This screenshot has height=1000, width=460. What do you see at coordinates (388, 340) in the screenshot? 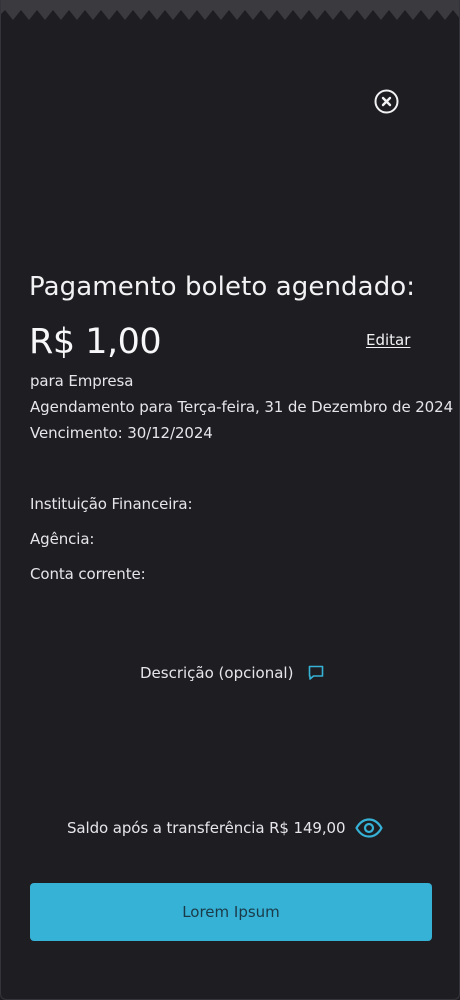
I see `edit-link: Editar` at bounding box center [388, 340].